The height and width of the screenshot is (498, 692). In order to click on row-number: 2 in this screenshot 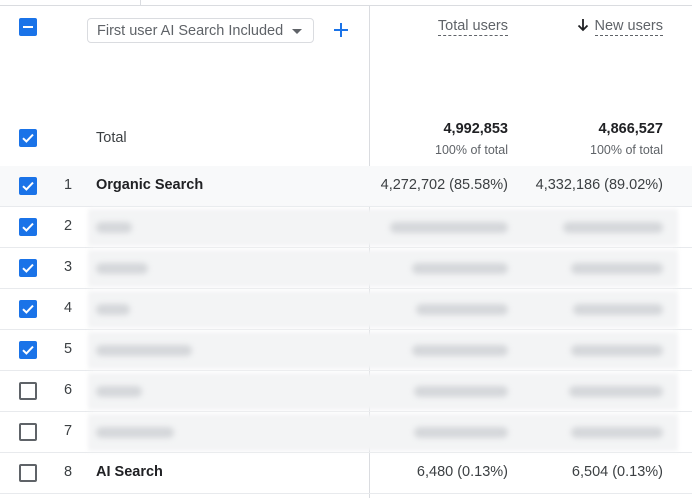, I will do `click(68, 226)`.